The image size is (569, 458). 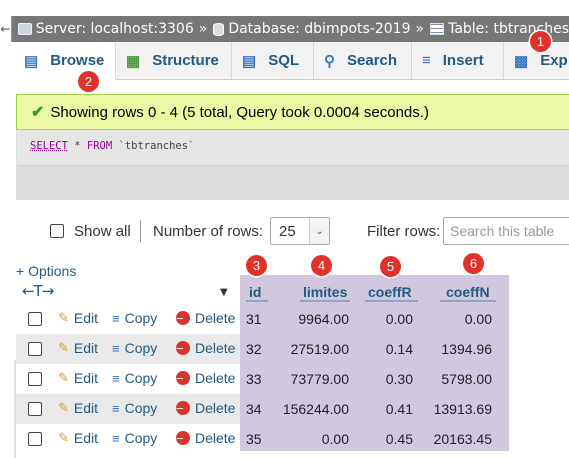 What do you see at coordinates (105, 29) in the screenshot?
I see `breadcrumb-server: Server: localhost:3306` at bounding box center [105, 29].